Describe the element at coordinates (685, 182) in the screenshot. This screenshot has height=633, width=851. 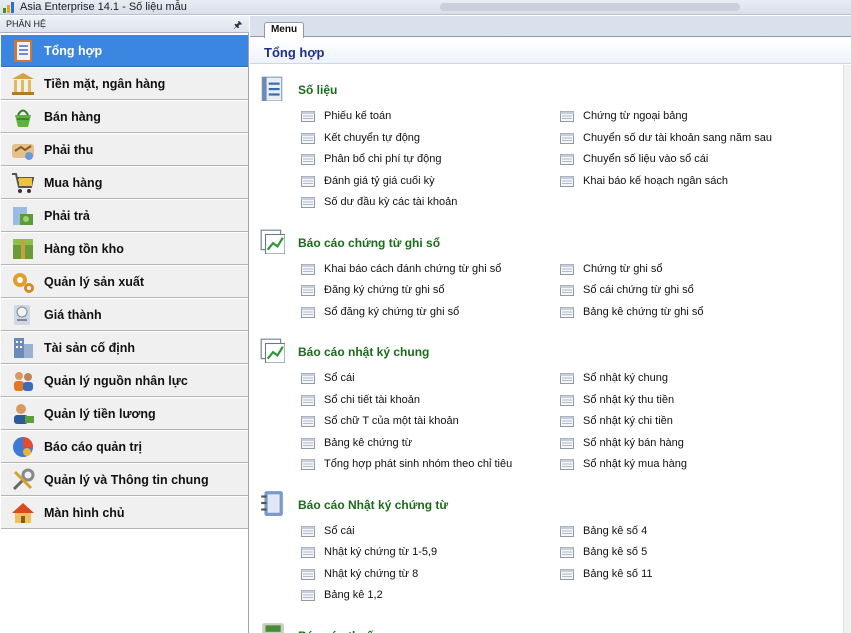
I see `menu-link: Khai báo kế hoạch ngân sách` at that location.